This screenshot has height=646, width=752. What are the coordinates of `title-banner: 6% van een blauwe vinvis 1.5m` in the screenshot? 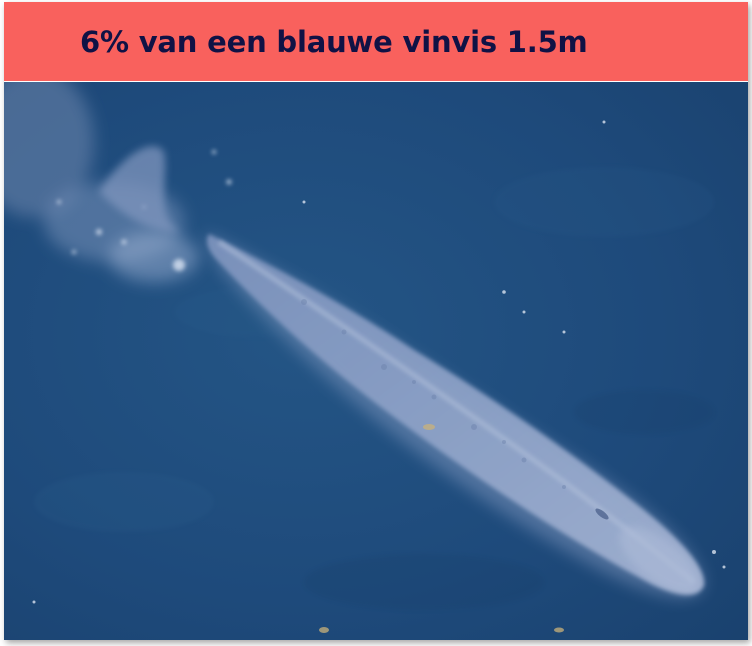 It's located at (376, 41).